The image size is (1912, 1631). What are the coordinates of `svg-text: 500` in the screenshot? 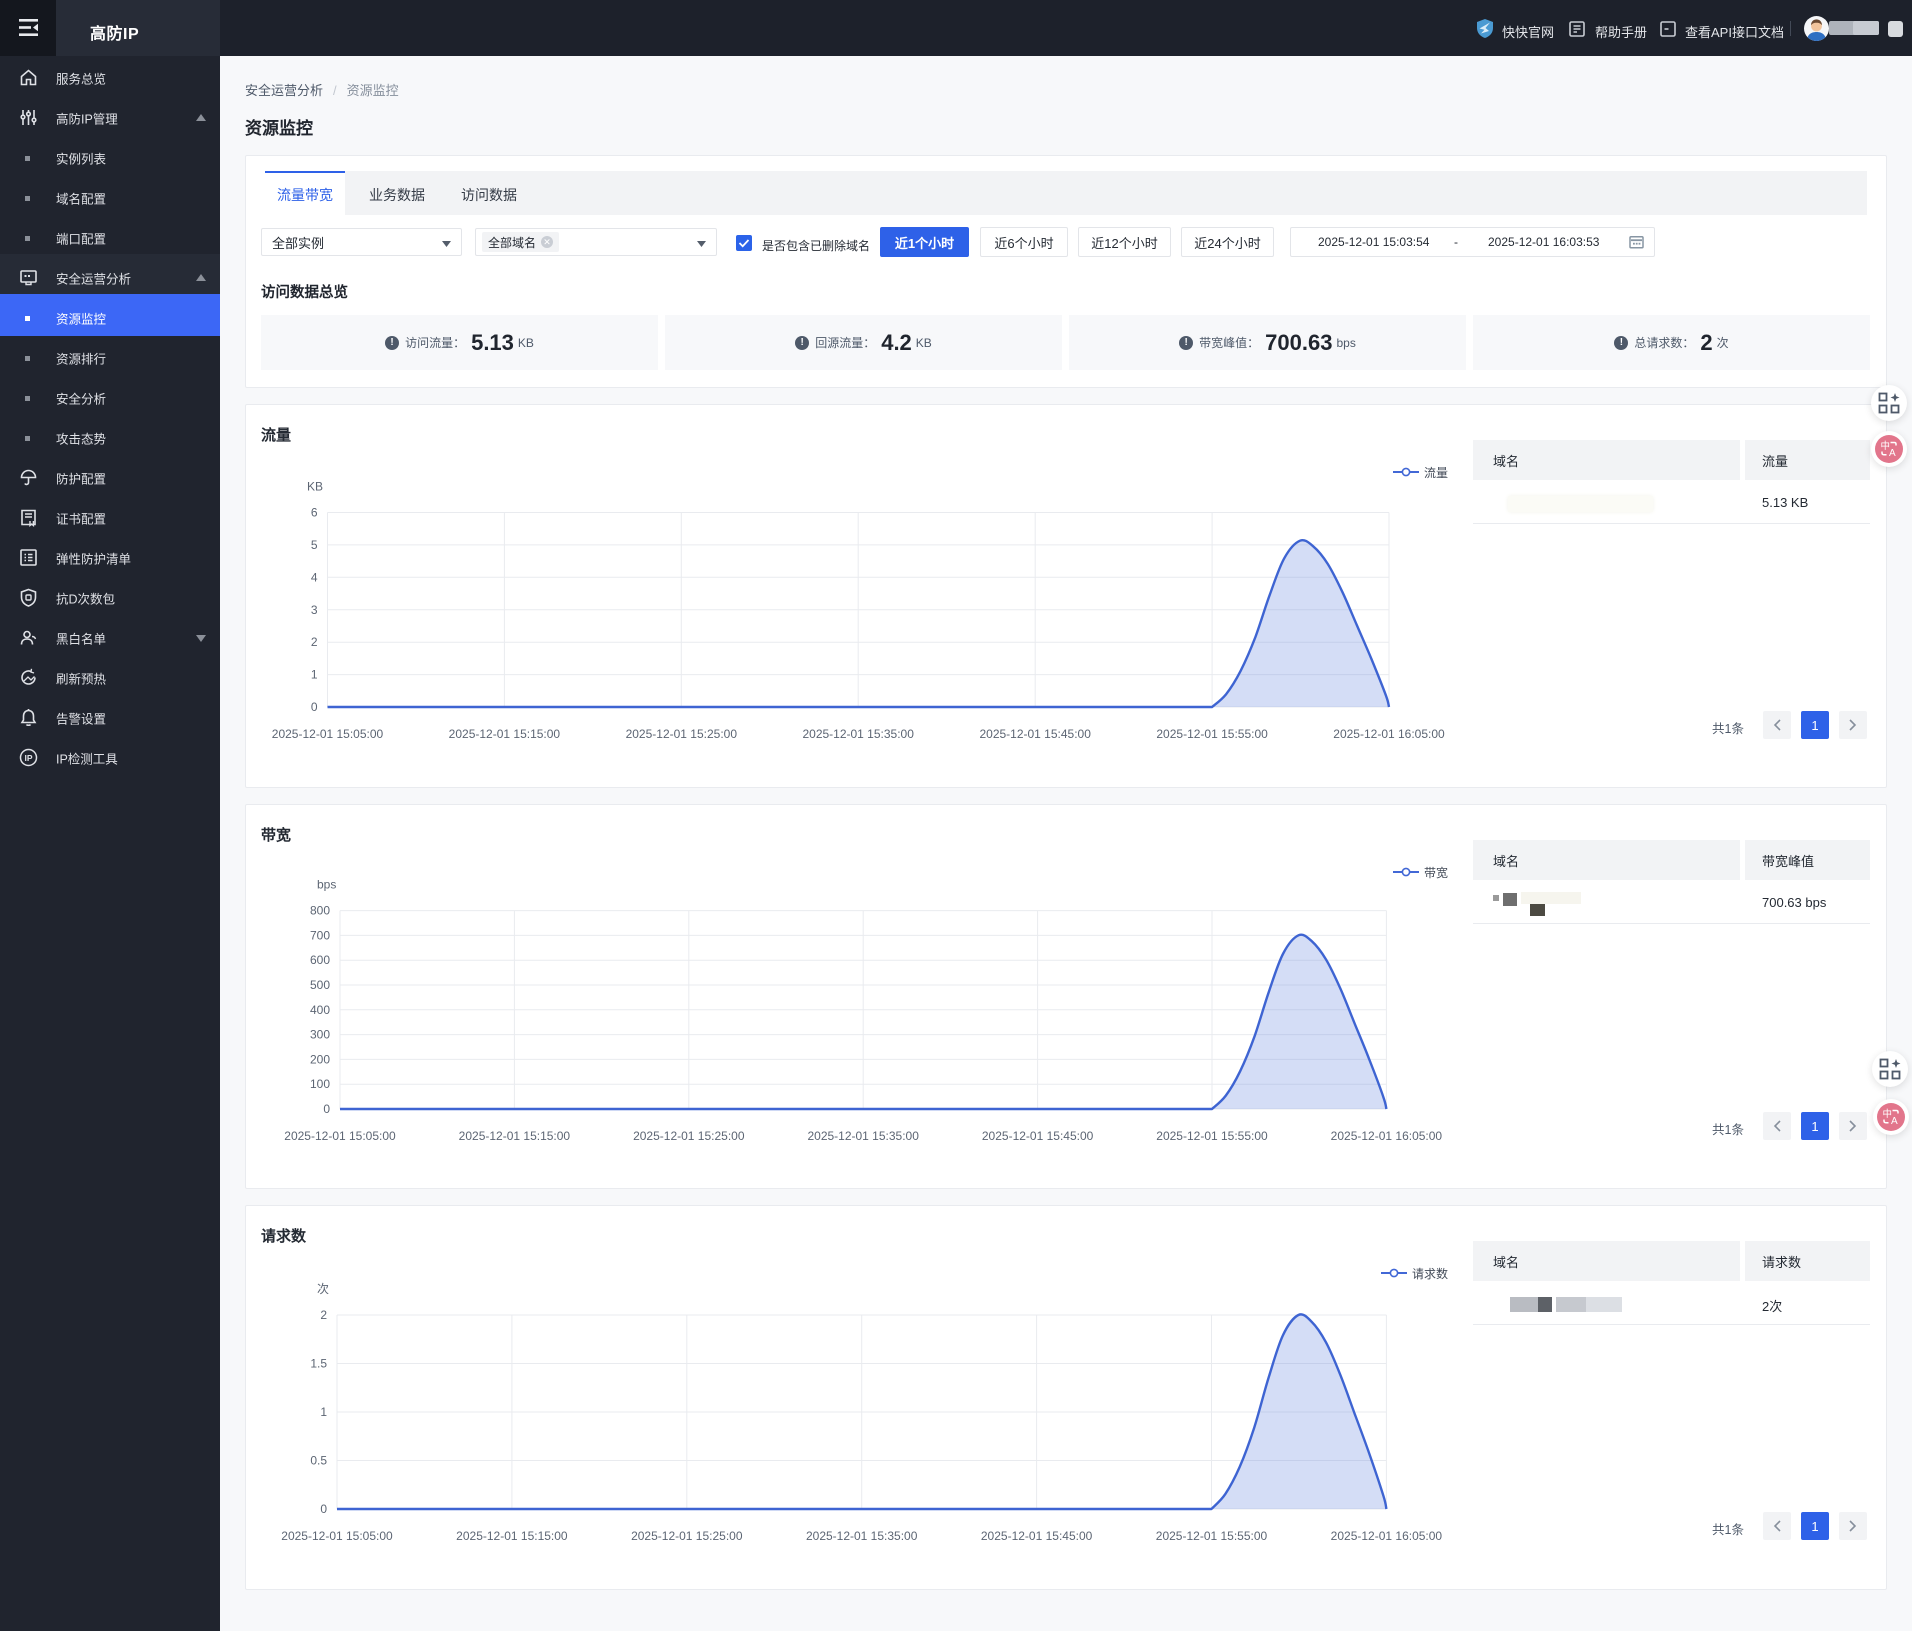 It's located at (320, 985).